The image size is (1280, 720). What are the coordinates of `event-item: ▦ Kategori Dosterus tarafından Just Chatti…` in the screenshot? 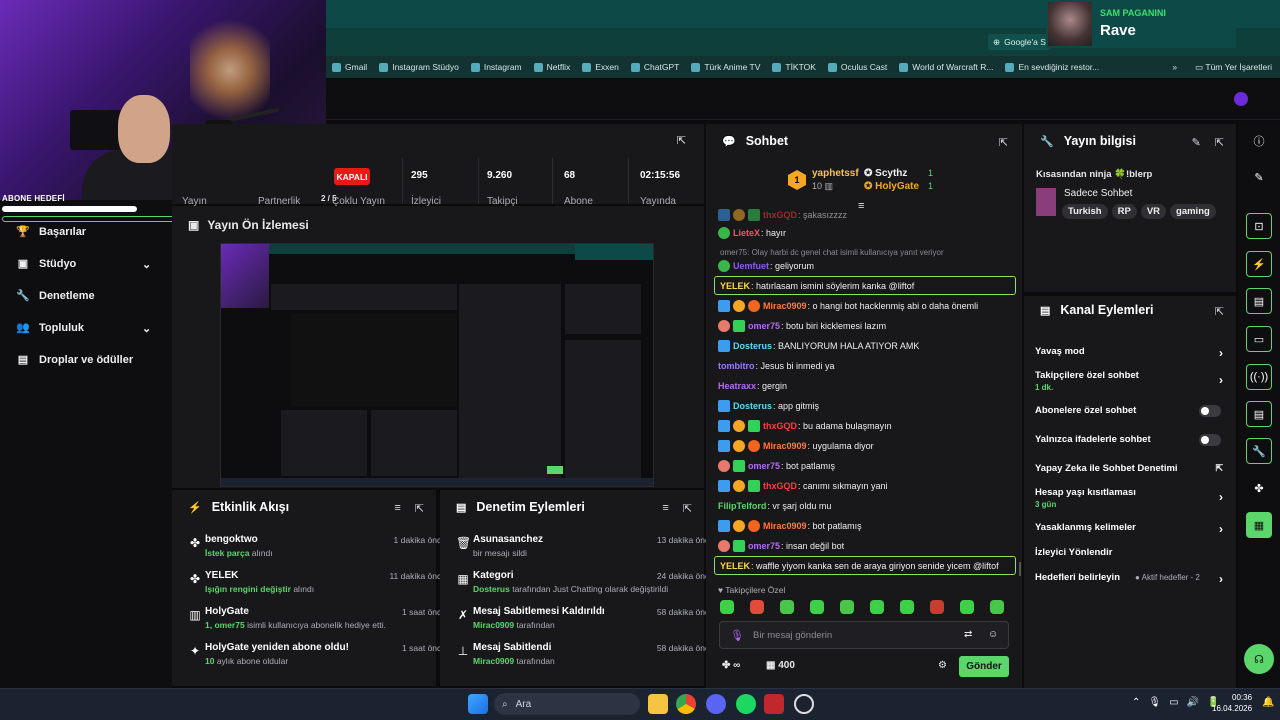 It's located at (585, 585).